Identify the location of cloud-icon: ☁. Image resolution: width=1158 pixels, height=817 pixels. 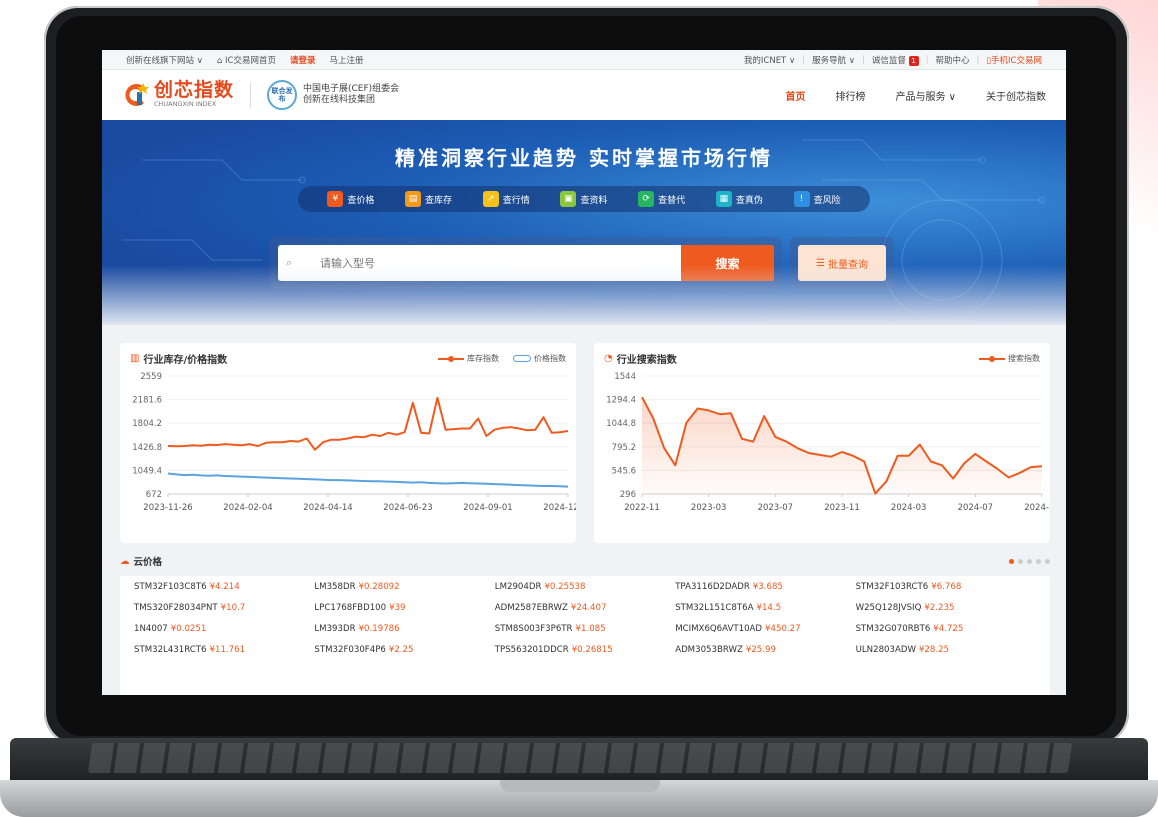
(125, 561).